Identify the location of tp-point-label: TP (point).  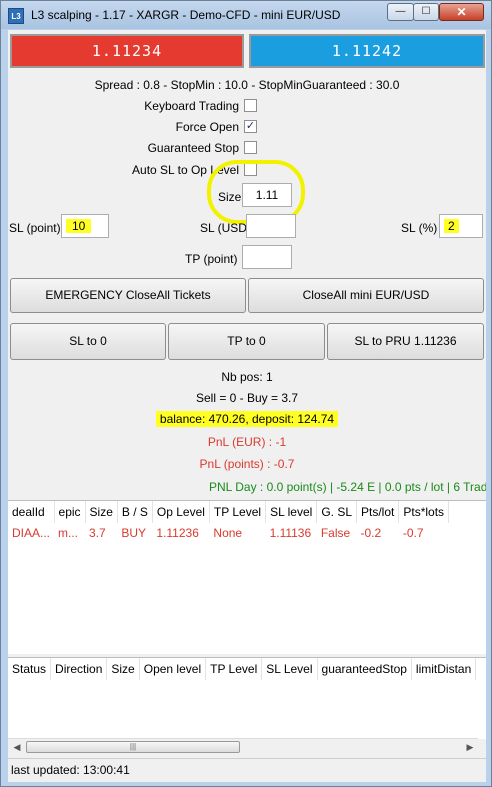
(211, 259).